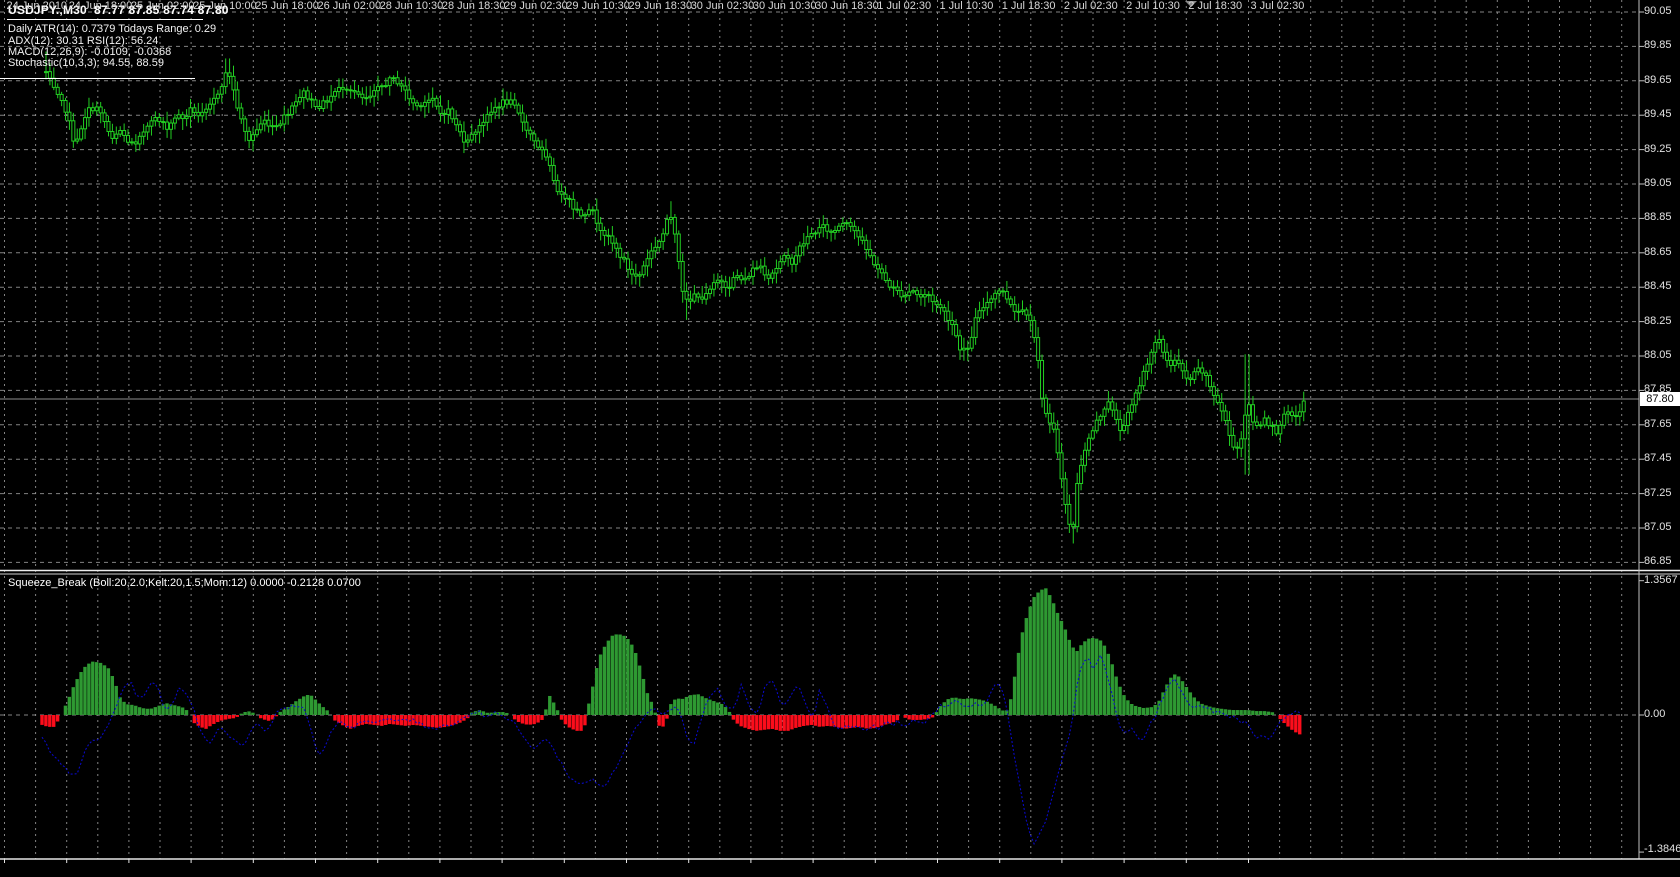 This screenshot has width=1680, height=877. Describe the element at coordinates (1658, 458) in the screenshot. I see `price-axis-label: 87.45` at that location.